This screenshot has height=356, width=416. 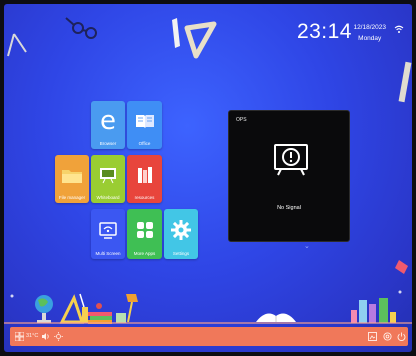 I want to click on pencil-doodle, so click(x=176, y=33).